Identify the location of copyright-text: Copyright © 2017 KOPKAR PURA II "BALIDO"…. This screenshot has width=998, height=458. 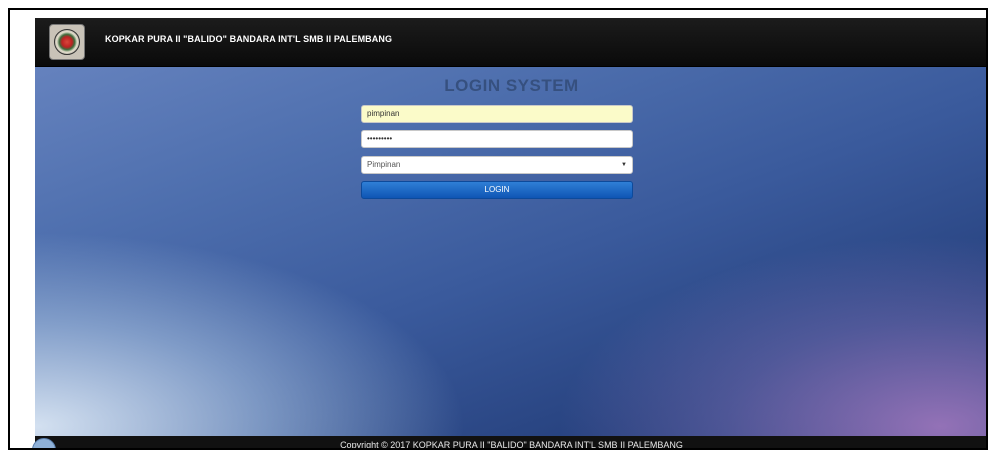
(511, 444).